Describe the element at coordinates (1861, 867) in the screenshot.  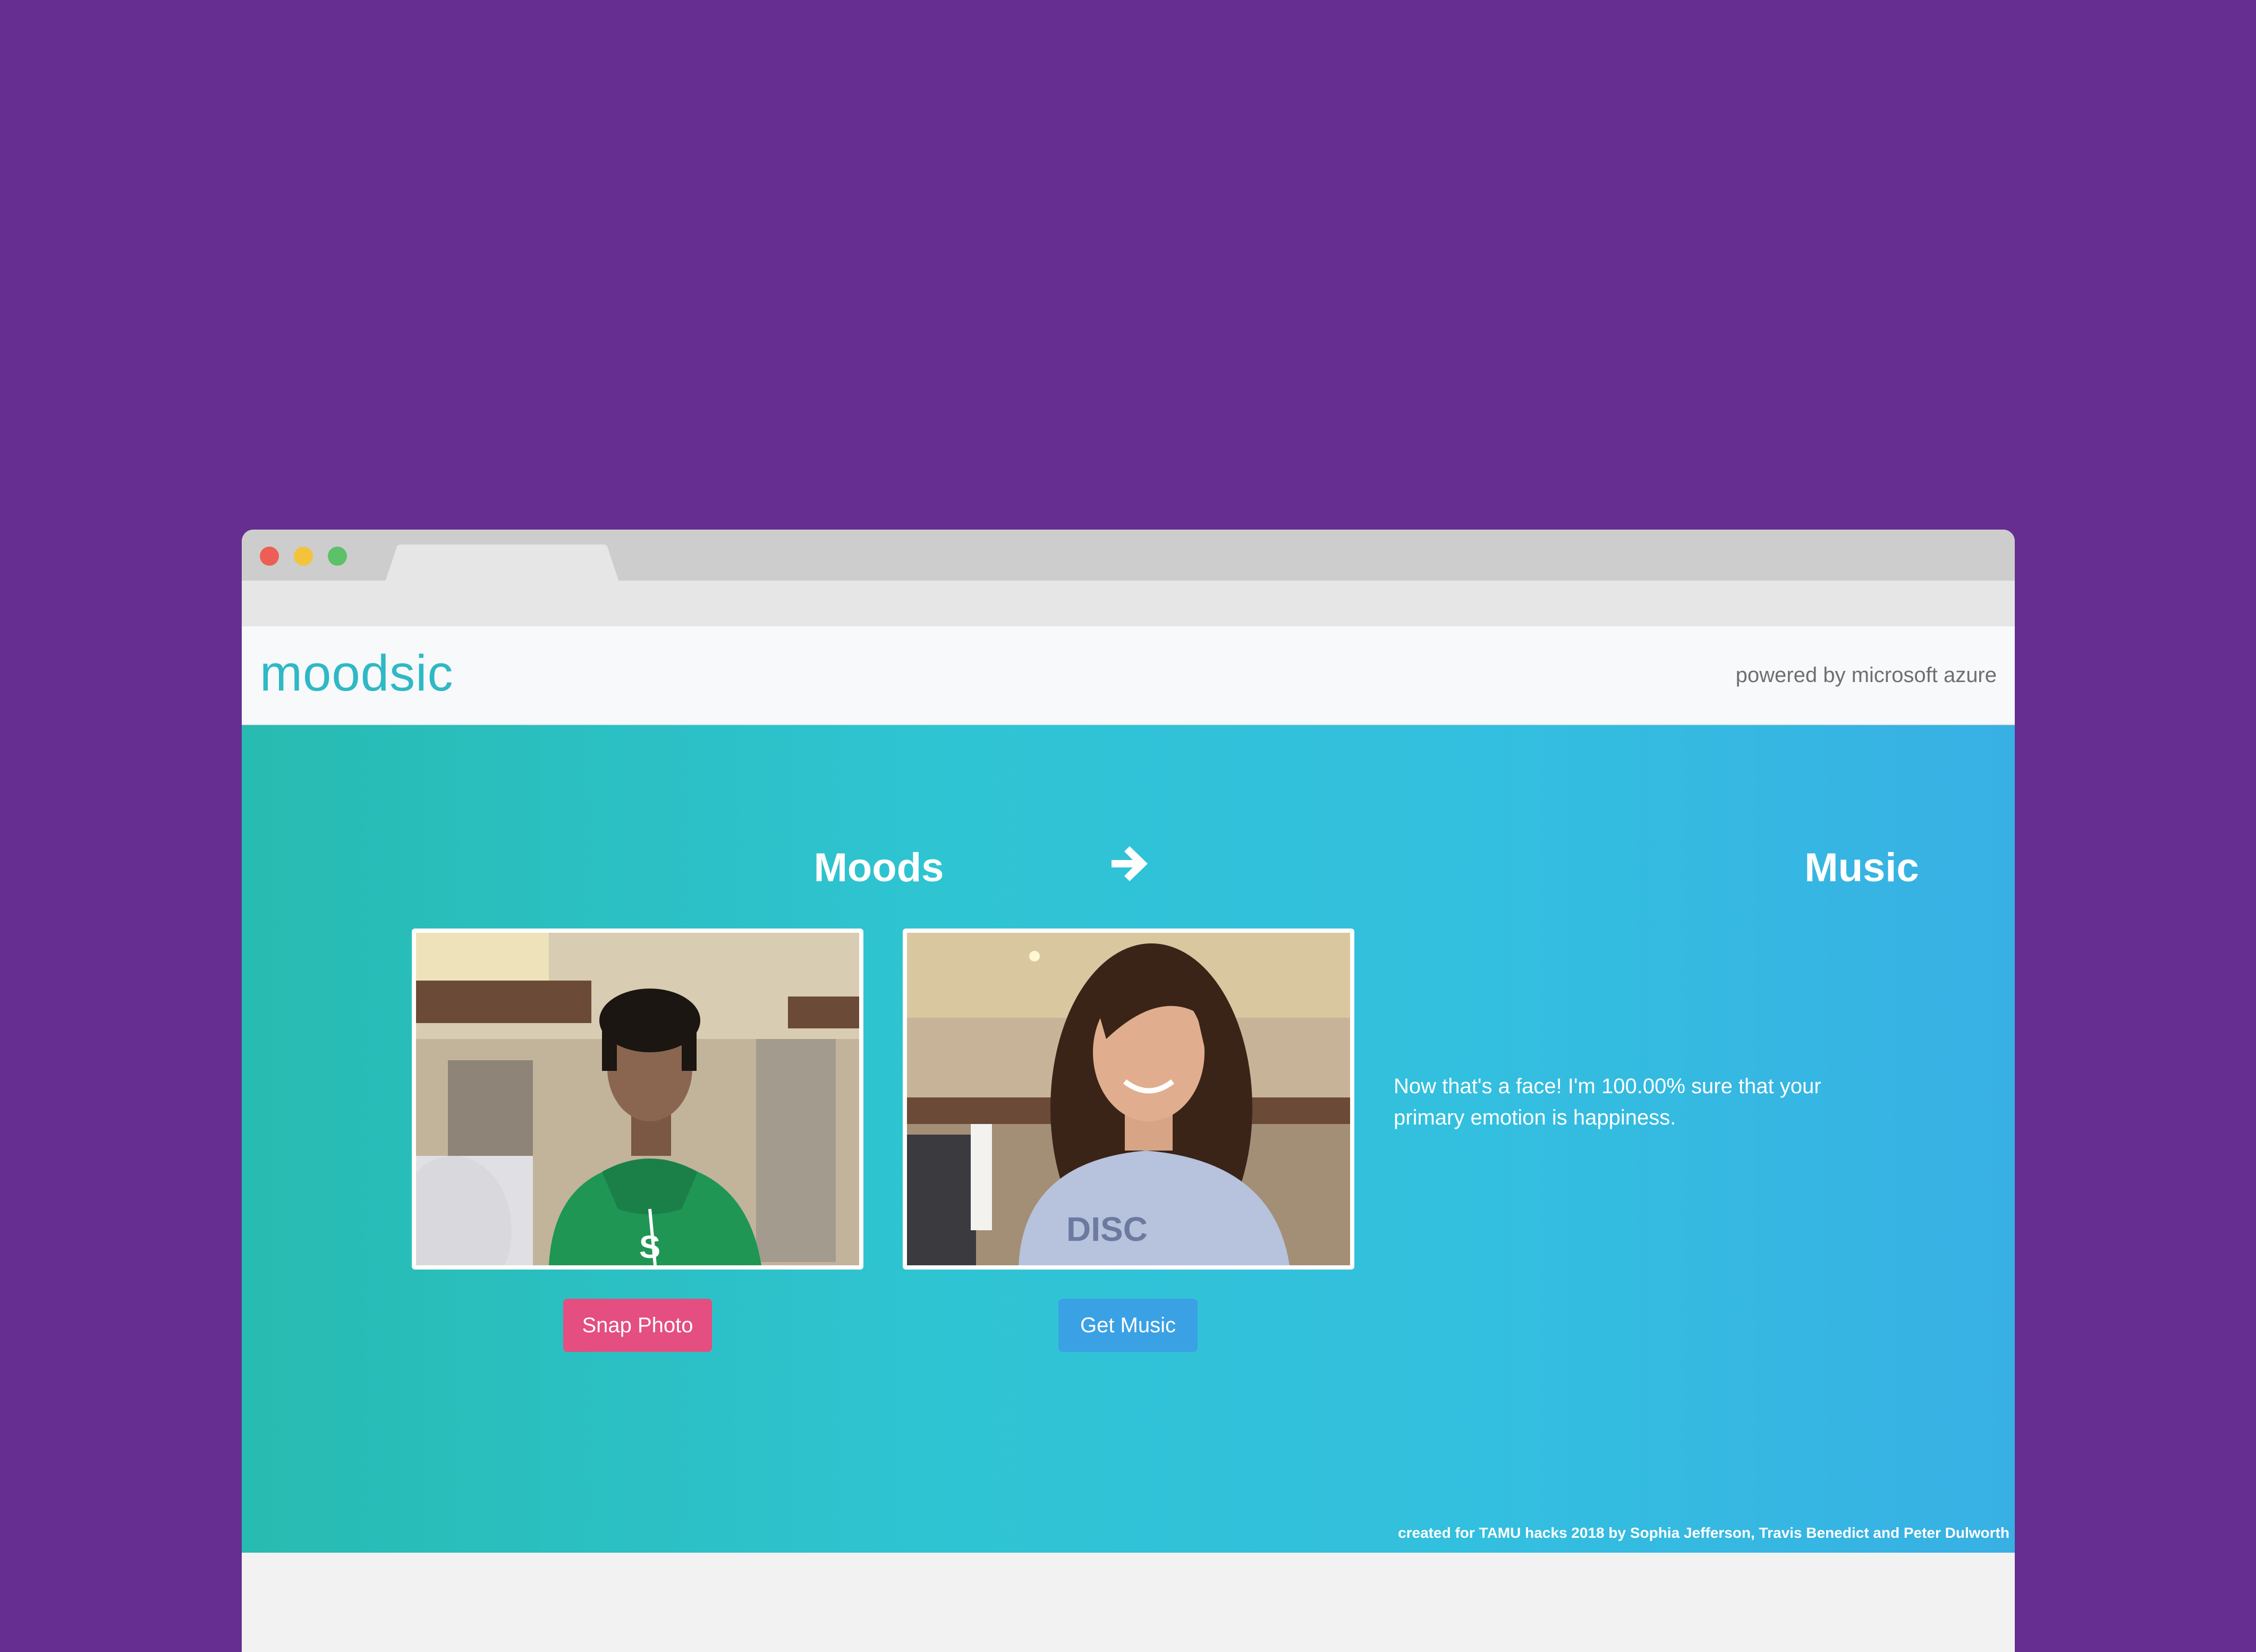
I see `music-title: Music` at that location.